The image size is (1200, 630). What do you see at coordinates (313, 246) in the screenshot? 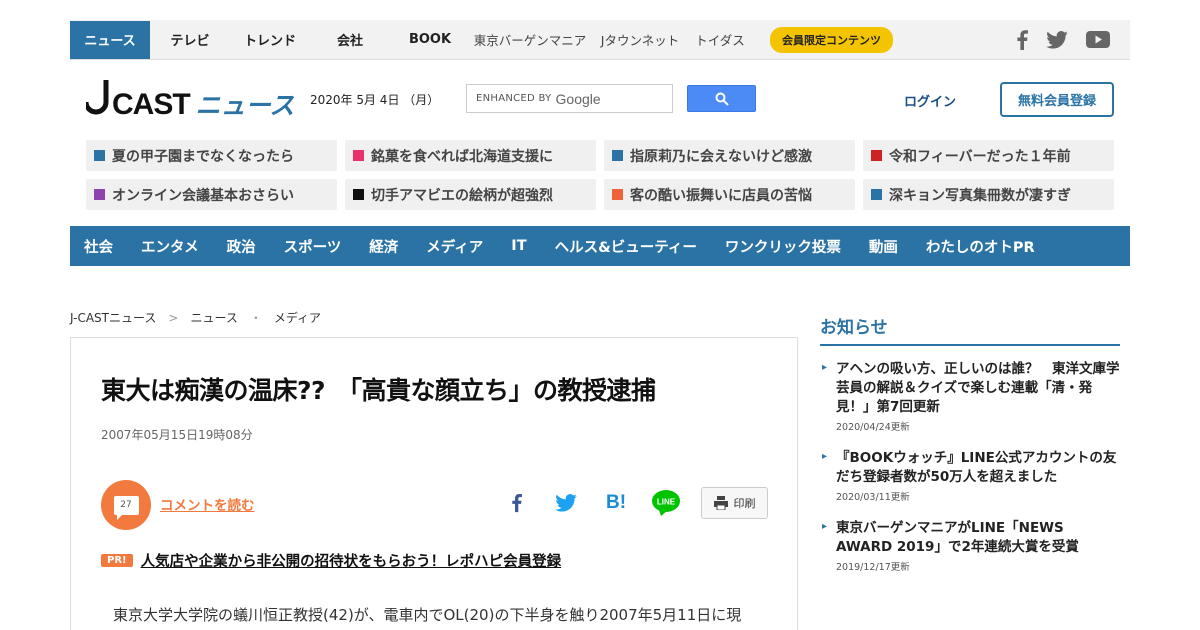
I see `category-sports: スポーツ` at bounding box center [313, 246].